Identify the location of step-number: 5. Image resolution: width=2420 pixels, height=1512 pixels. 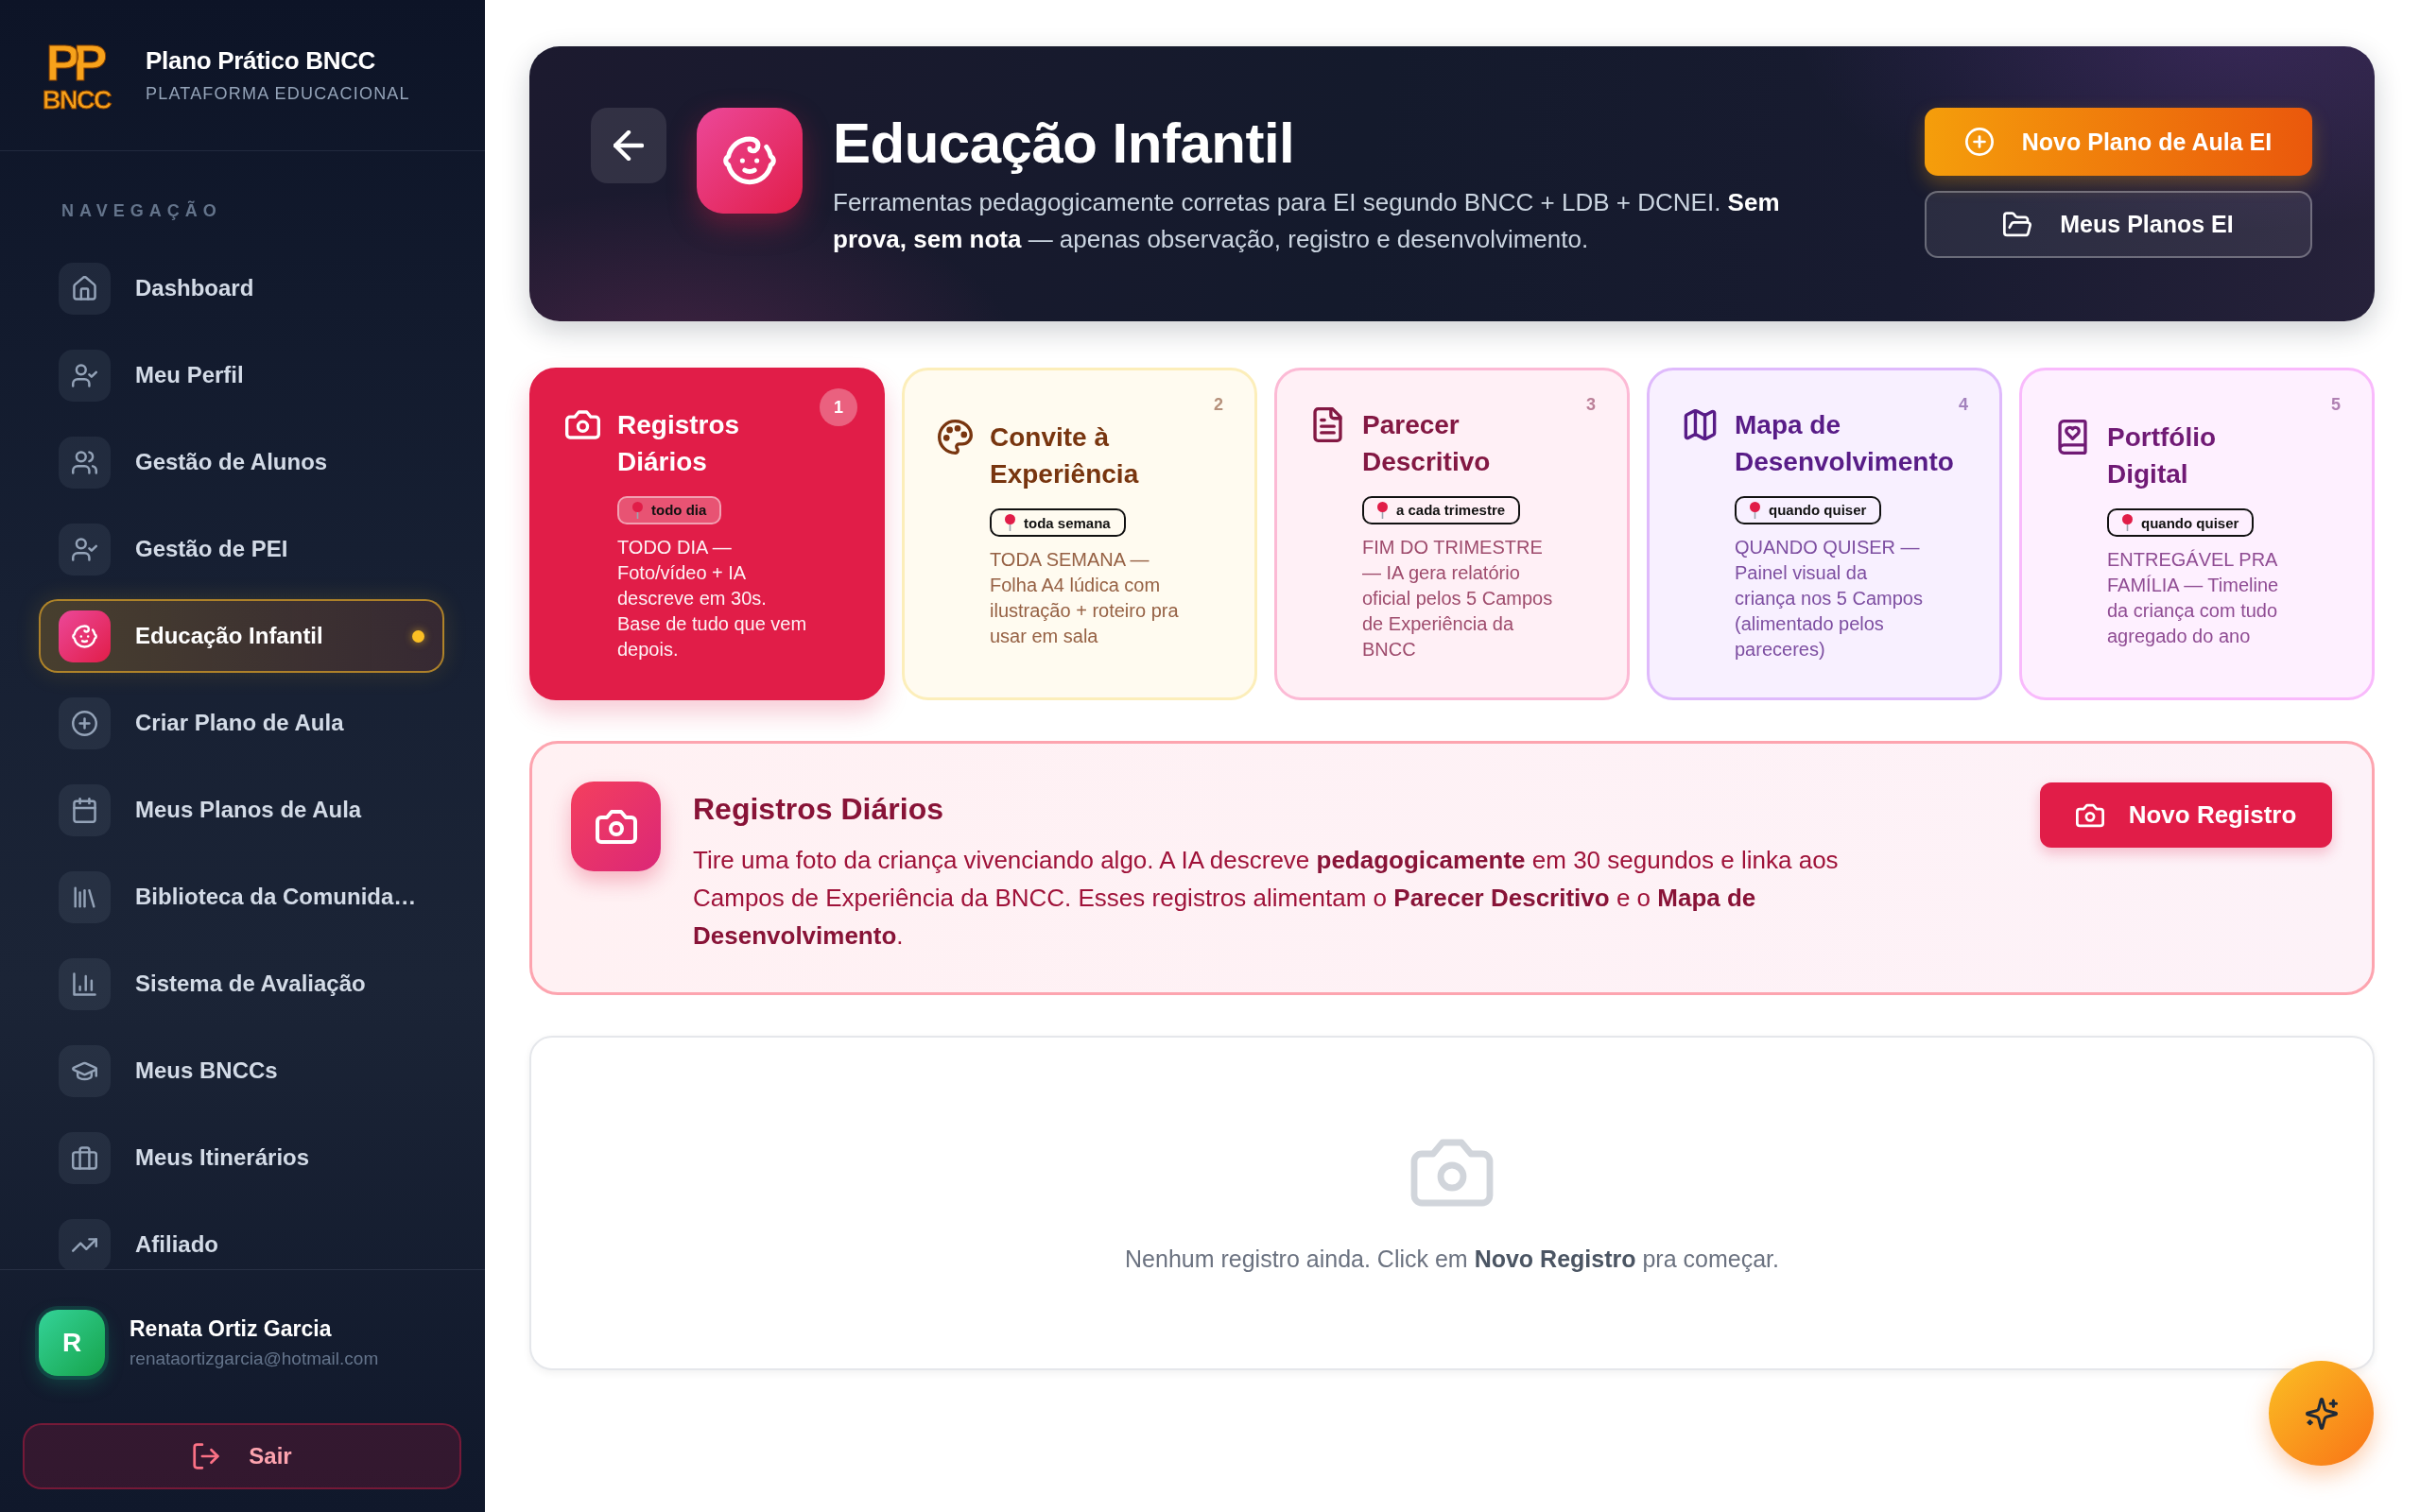
(2336, 404).